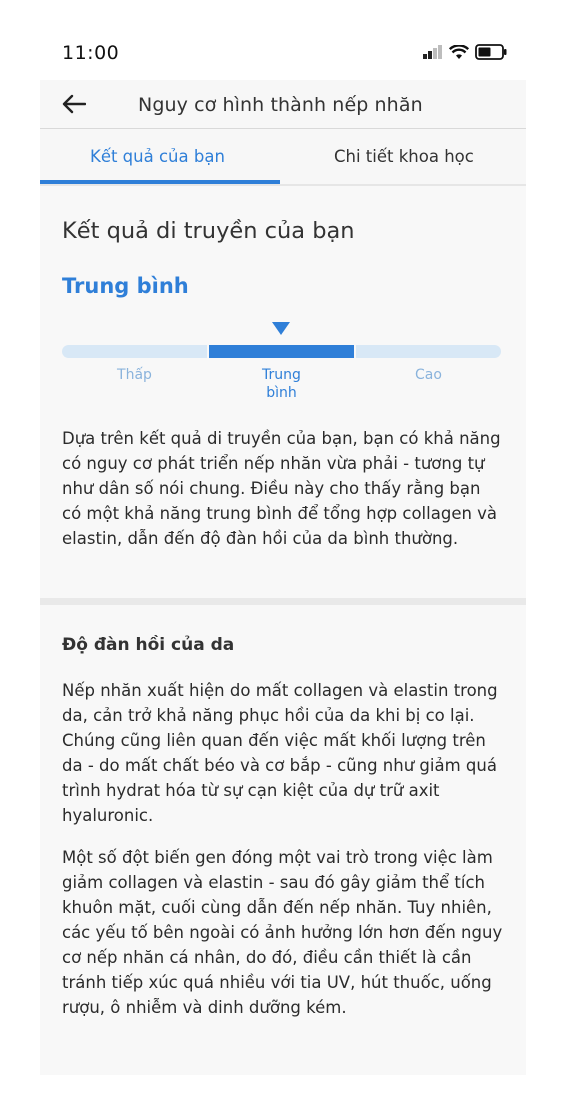 The image size is (567, 1120). I want to click on tab-science-details: Chi tiết khoa học, so click(404, 156).